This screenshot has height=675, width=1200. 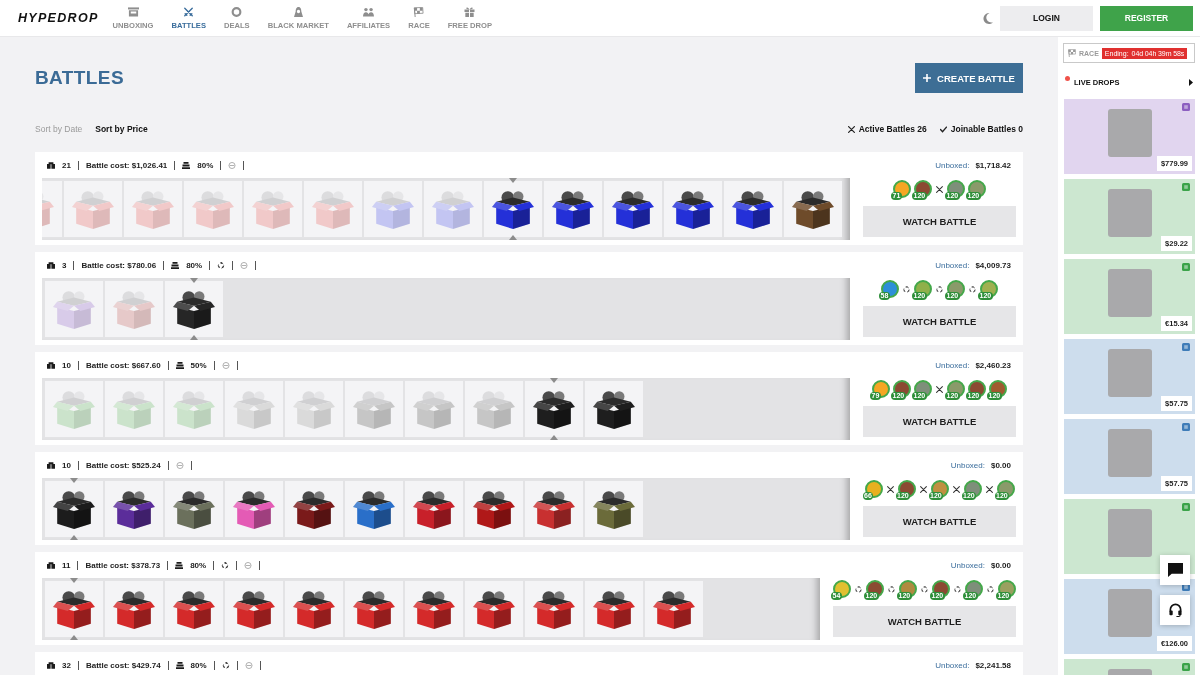 I want to click on login-button: LOGIN, so click(x=1046, y=18).